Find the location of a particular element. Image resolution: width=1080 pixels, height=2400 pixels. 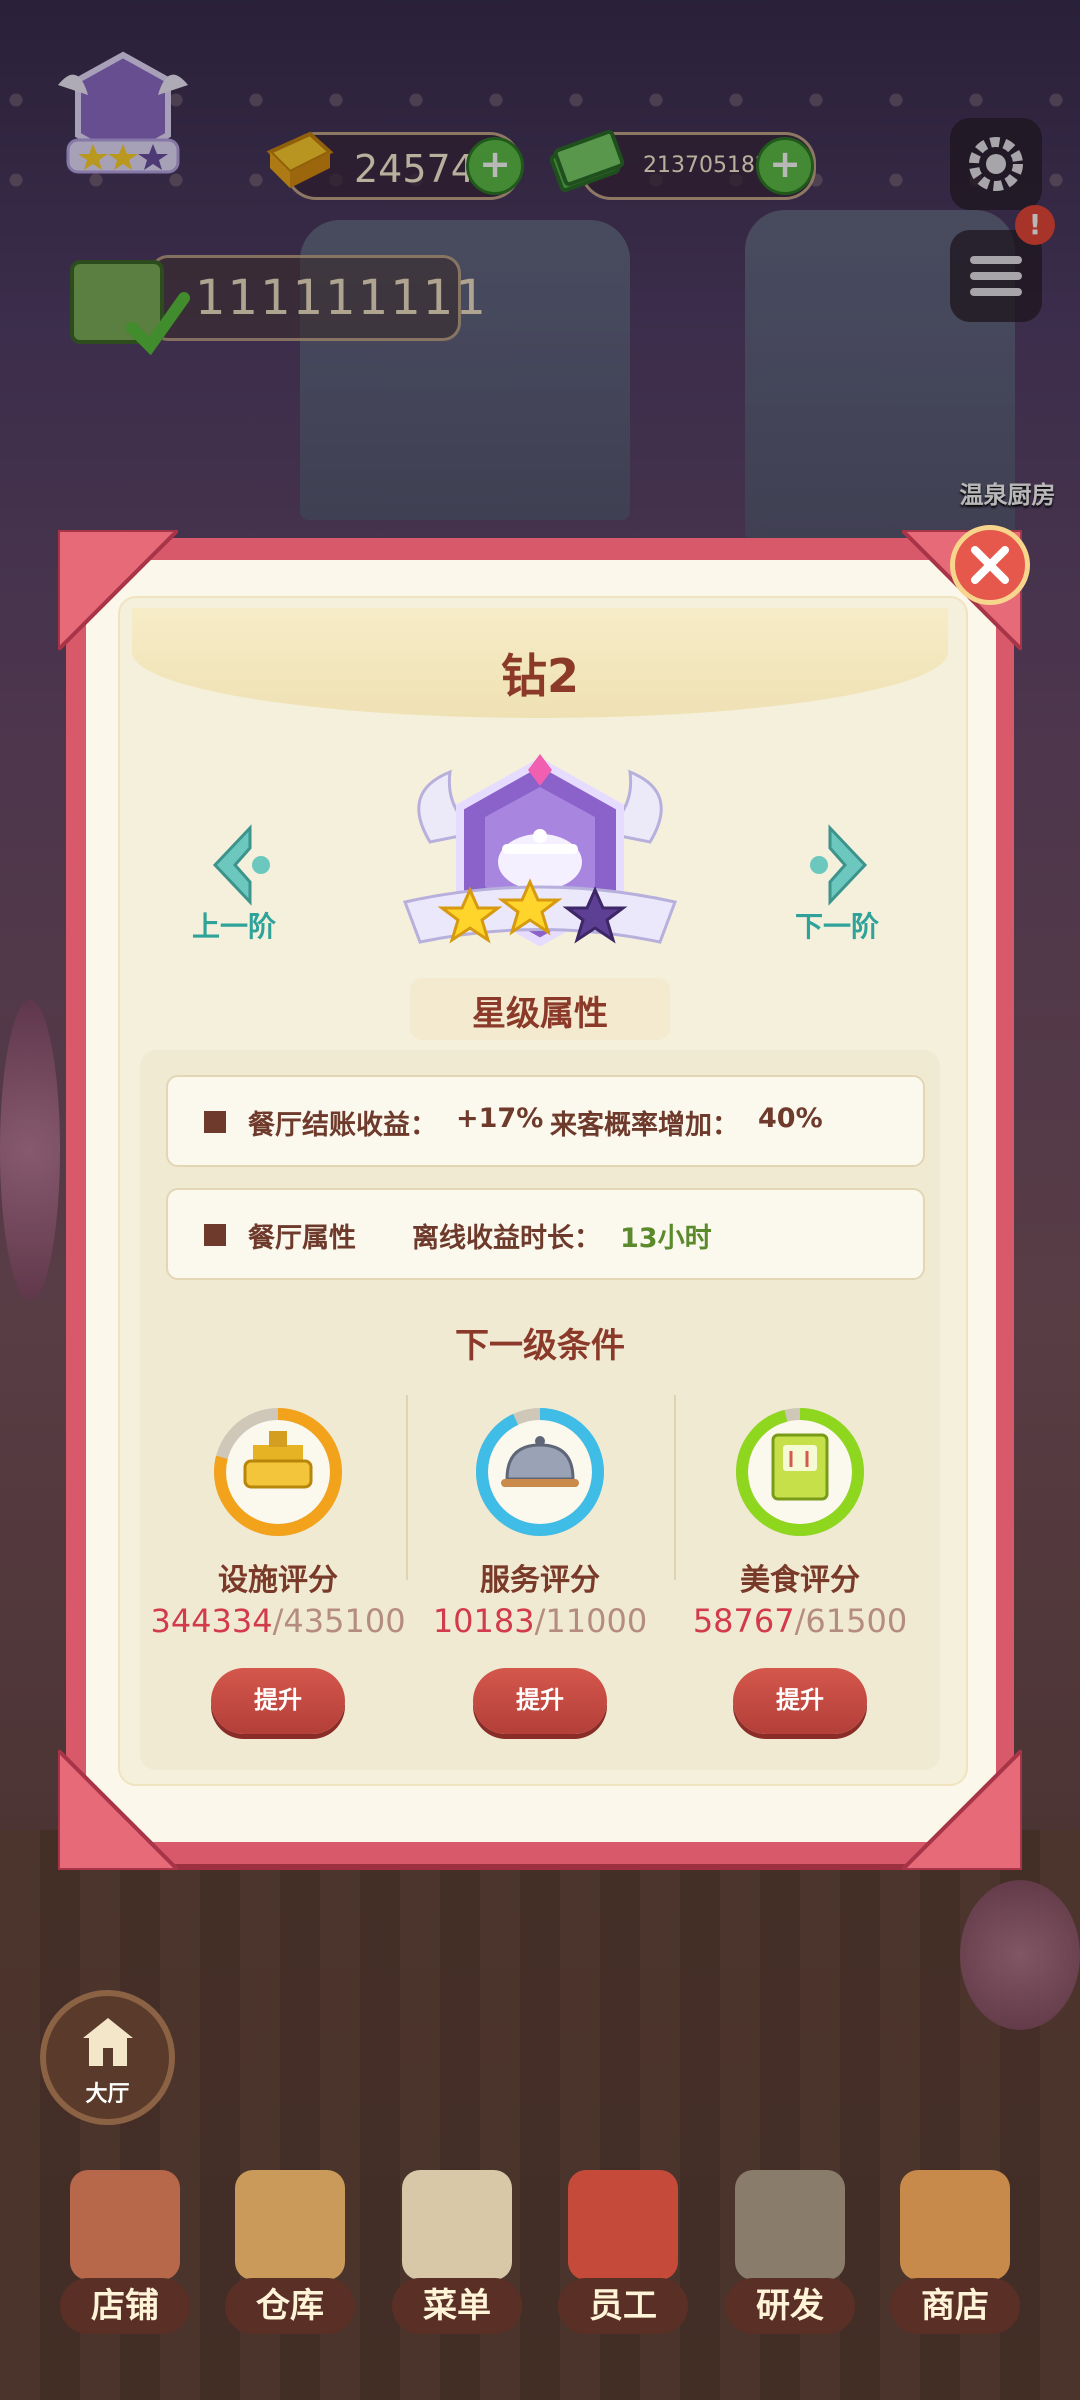

research-tab: 研发 is located at coordinates (790, 2250).